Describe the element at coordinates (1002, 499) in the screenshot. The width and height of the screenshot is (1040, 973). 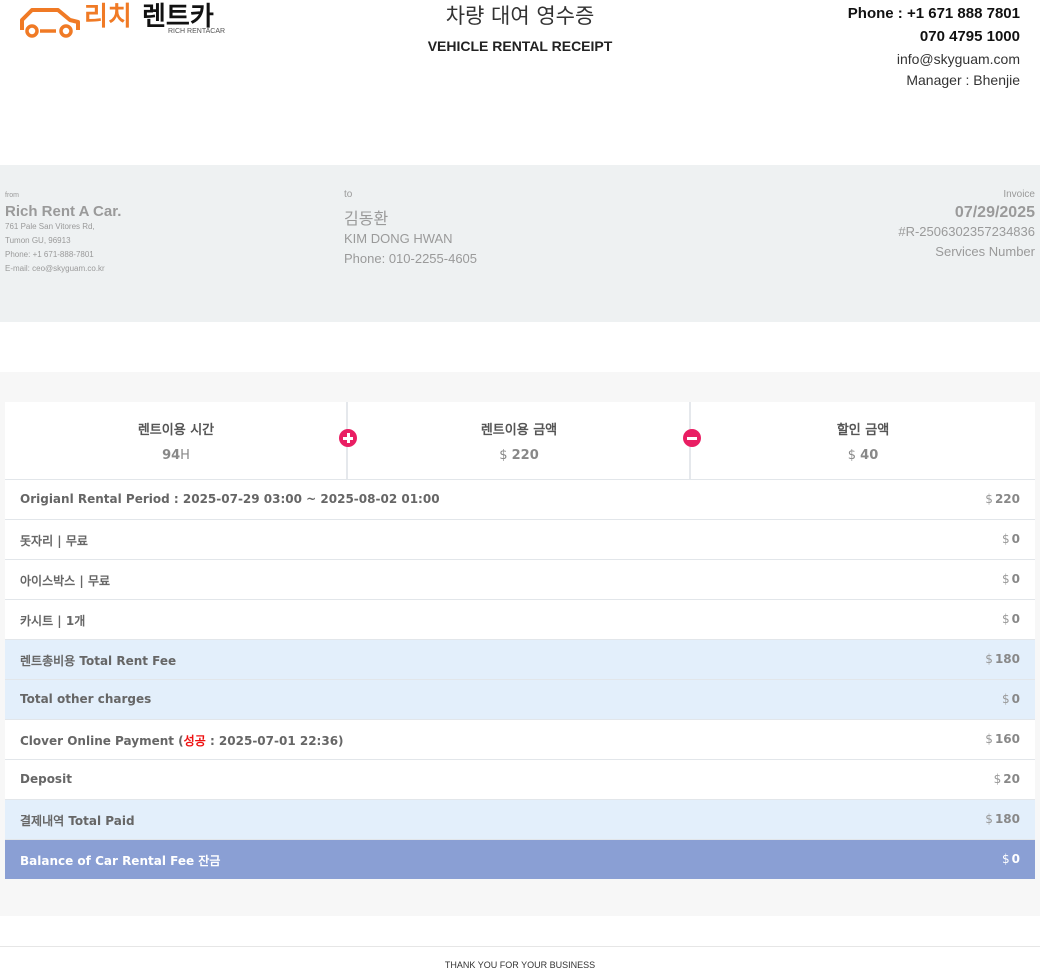
I see `row-amount: $220` at that location.